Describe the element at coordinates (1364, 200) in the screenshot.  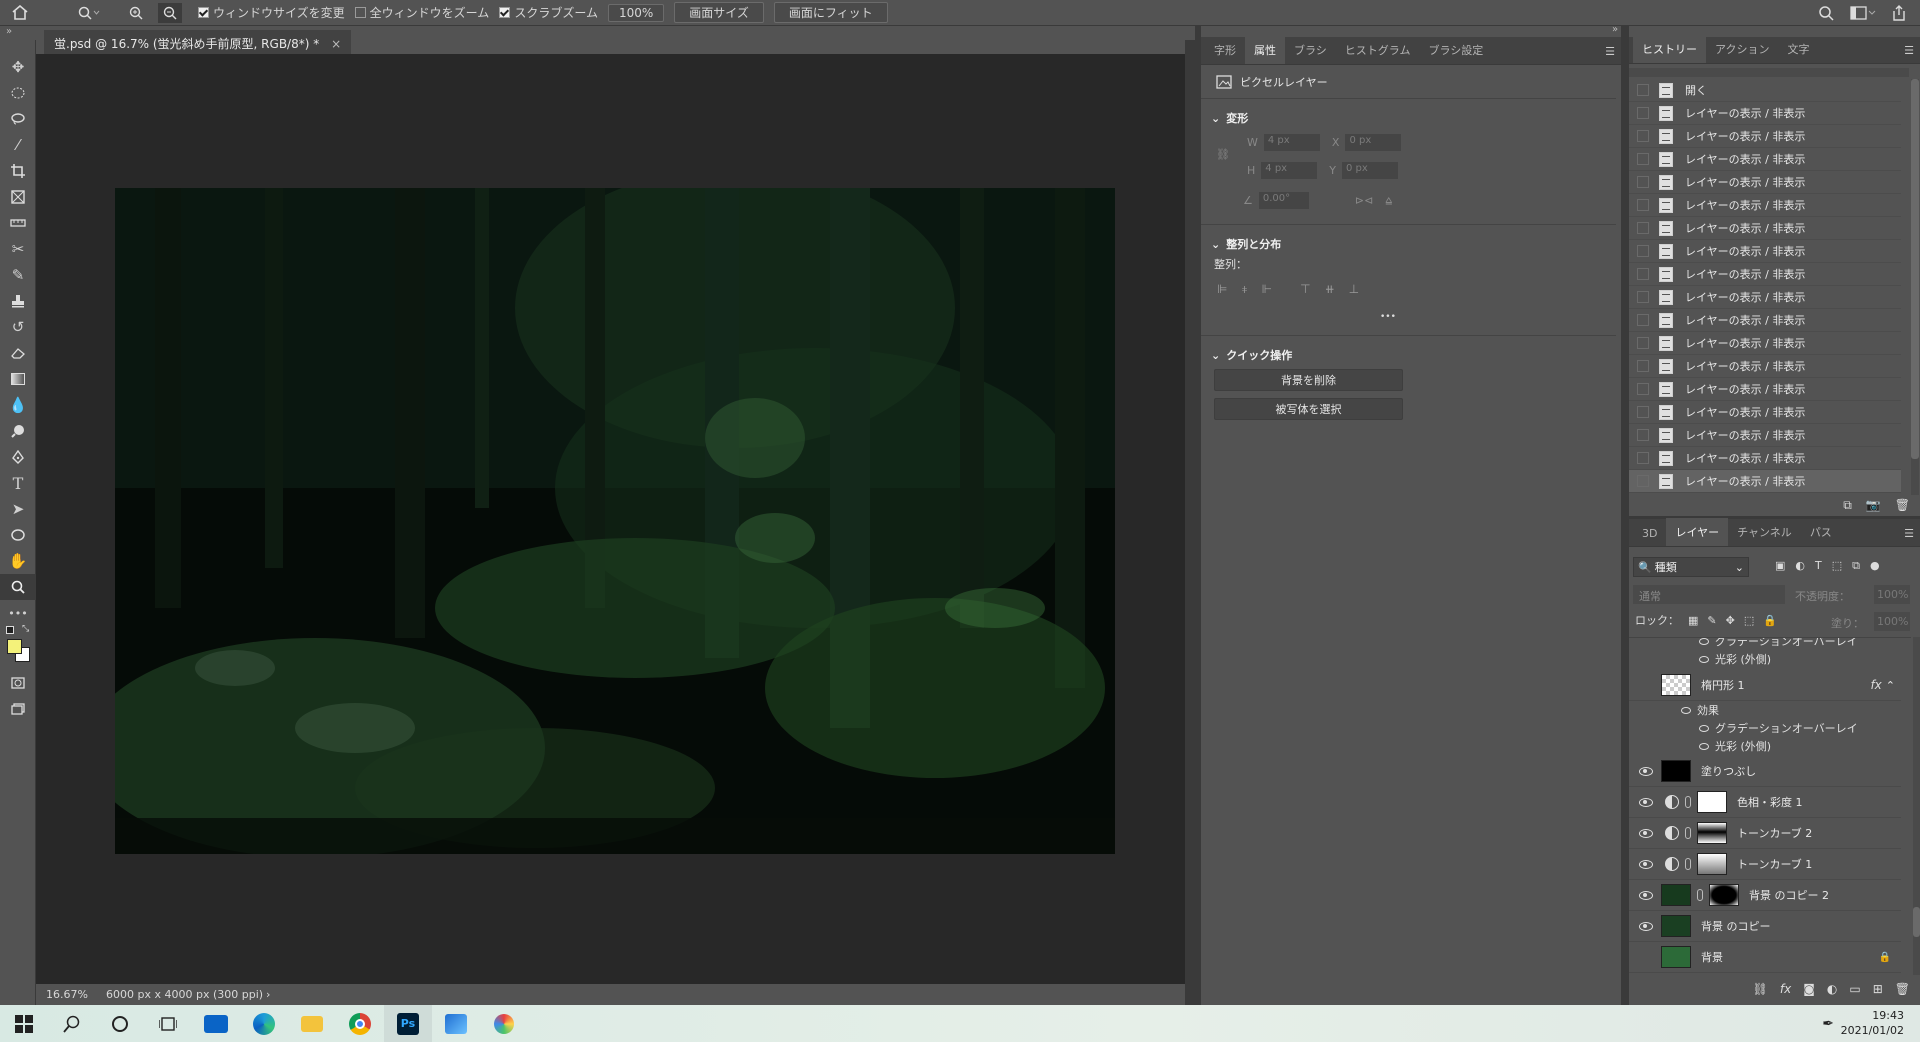
I see `flip-horizontal-icon: ⊳⊲` at that location.